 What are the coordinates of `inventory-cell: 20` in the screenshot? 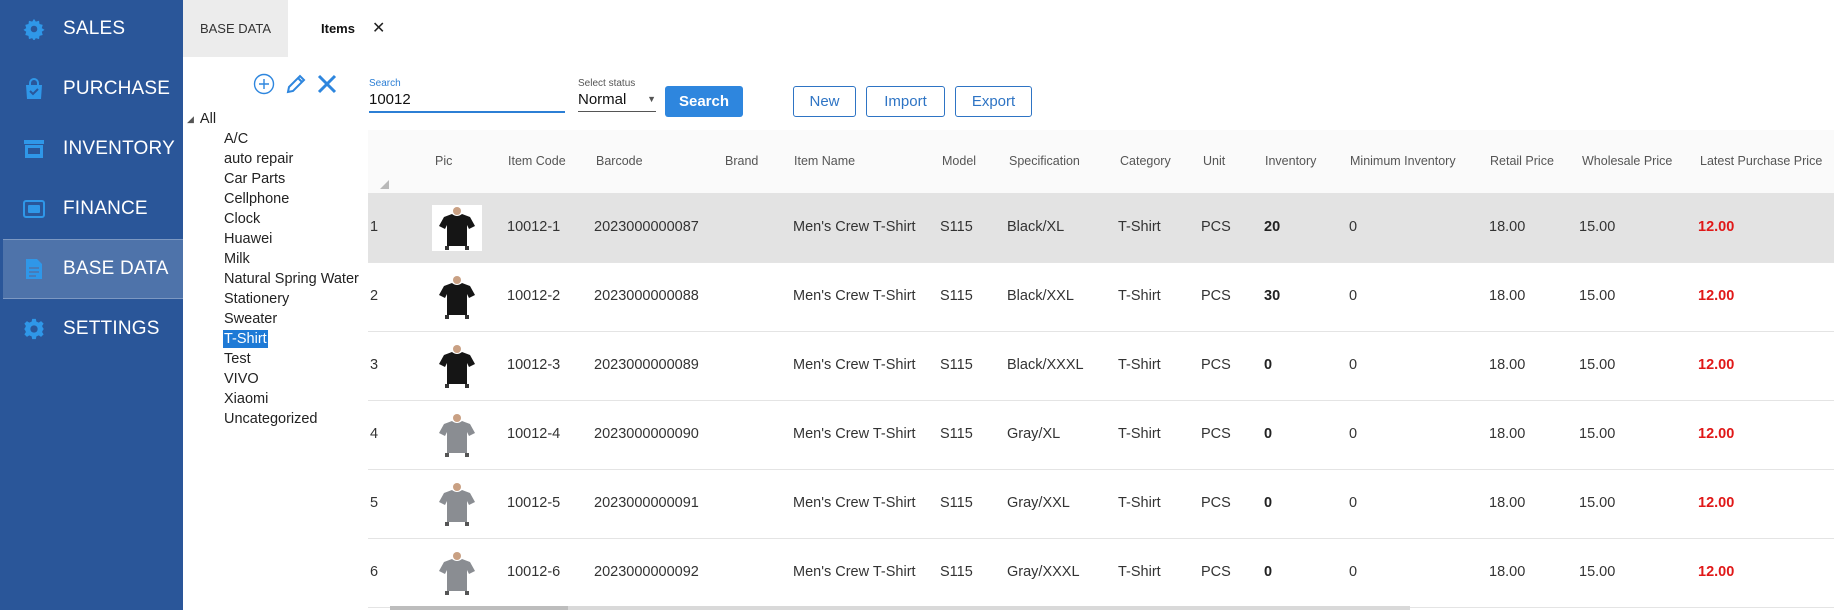 It's located at (1272, 227).